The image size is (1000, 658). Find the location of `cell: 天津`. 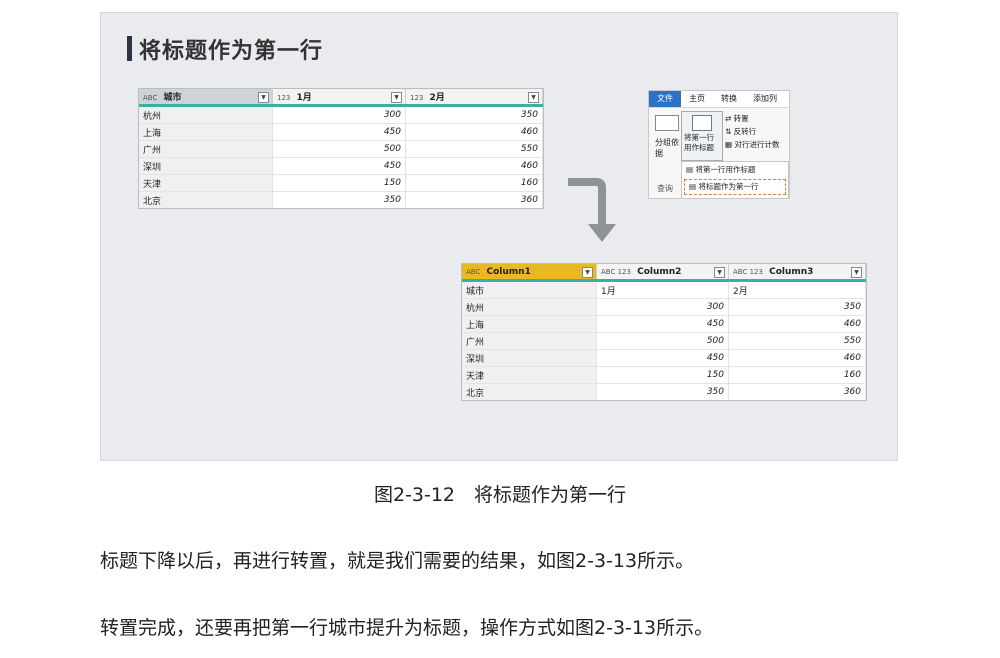

cell: 天津 is located at coordinates (206, 183).